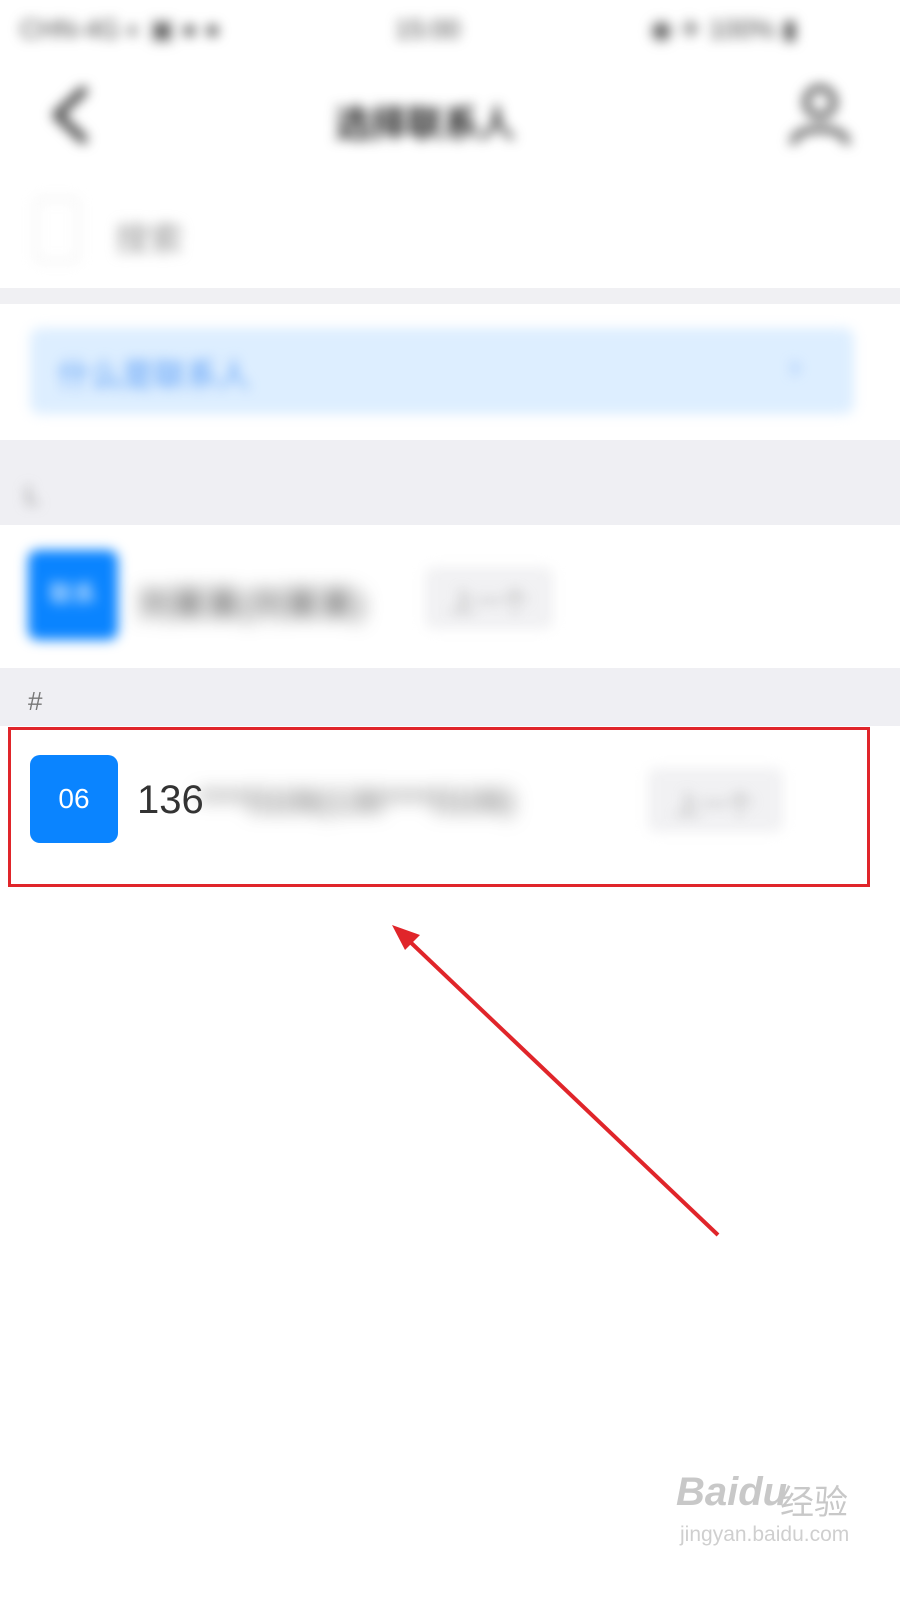  What do you see at coordinates (732, 1492) in the screenshot?
I see `baidu-logo: Baidu` at bounding box center [732, 1492].